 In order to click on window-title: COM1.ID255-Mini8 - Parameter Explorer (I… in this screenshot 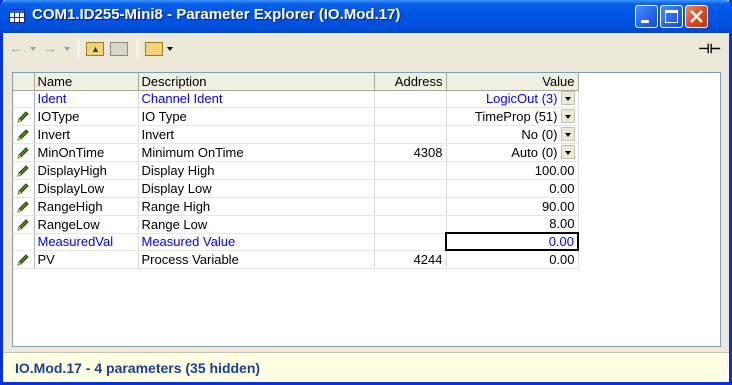, I will do `click(216, 14)`.